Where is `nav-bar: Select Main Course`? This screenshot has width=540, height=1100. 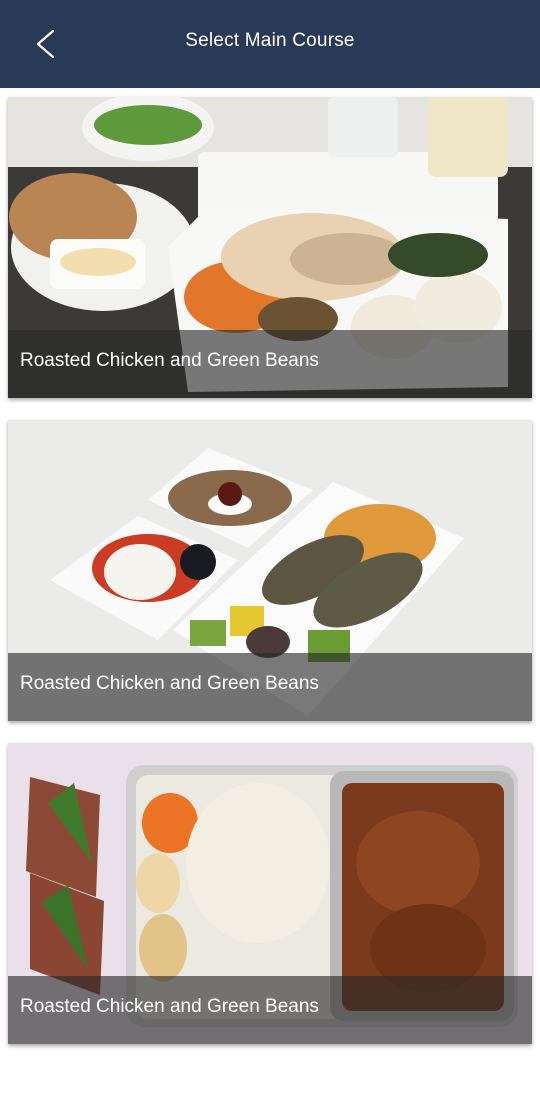 nav-bar: Select Main Course is located at coordinates (270, 44).